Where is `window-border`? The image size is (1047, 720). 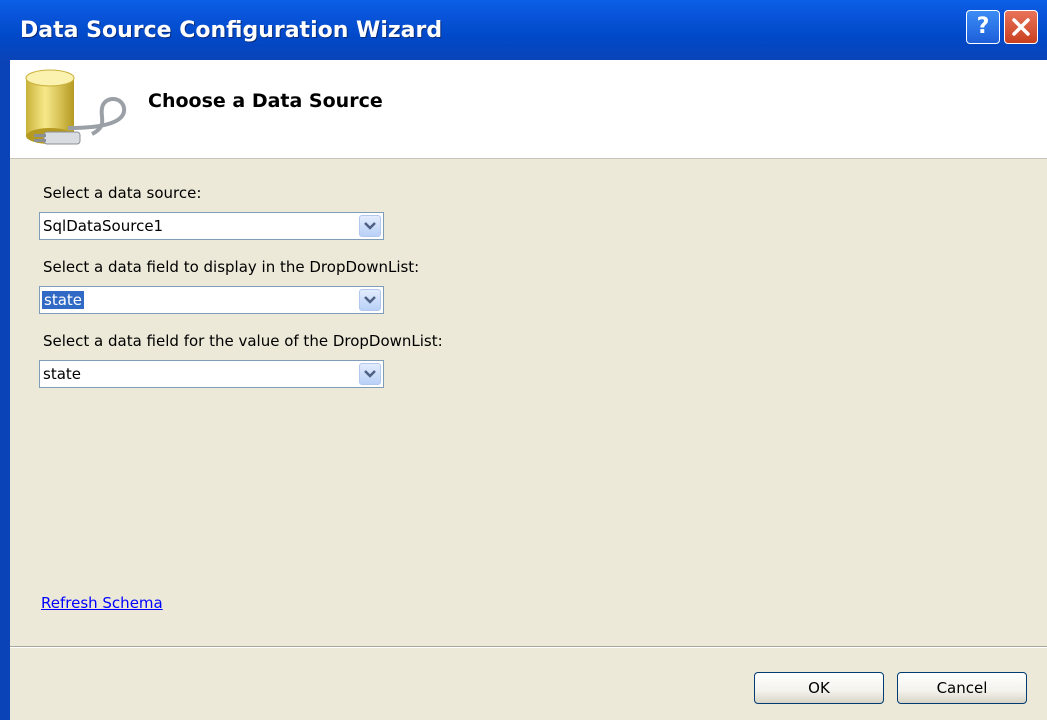 window-border is located at coordinates (5, 390).